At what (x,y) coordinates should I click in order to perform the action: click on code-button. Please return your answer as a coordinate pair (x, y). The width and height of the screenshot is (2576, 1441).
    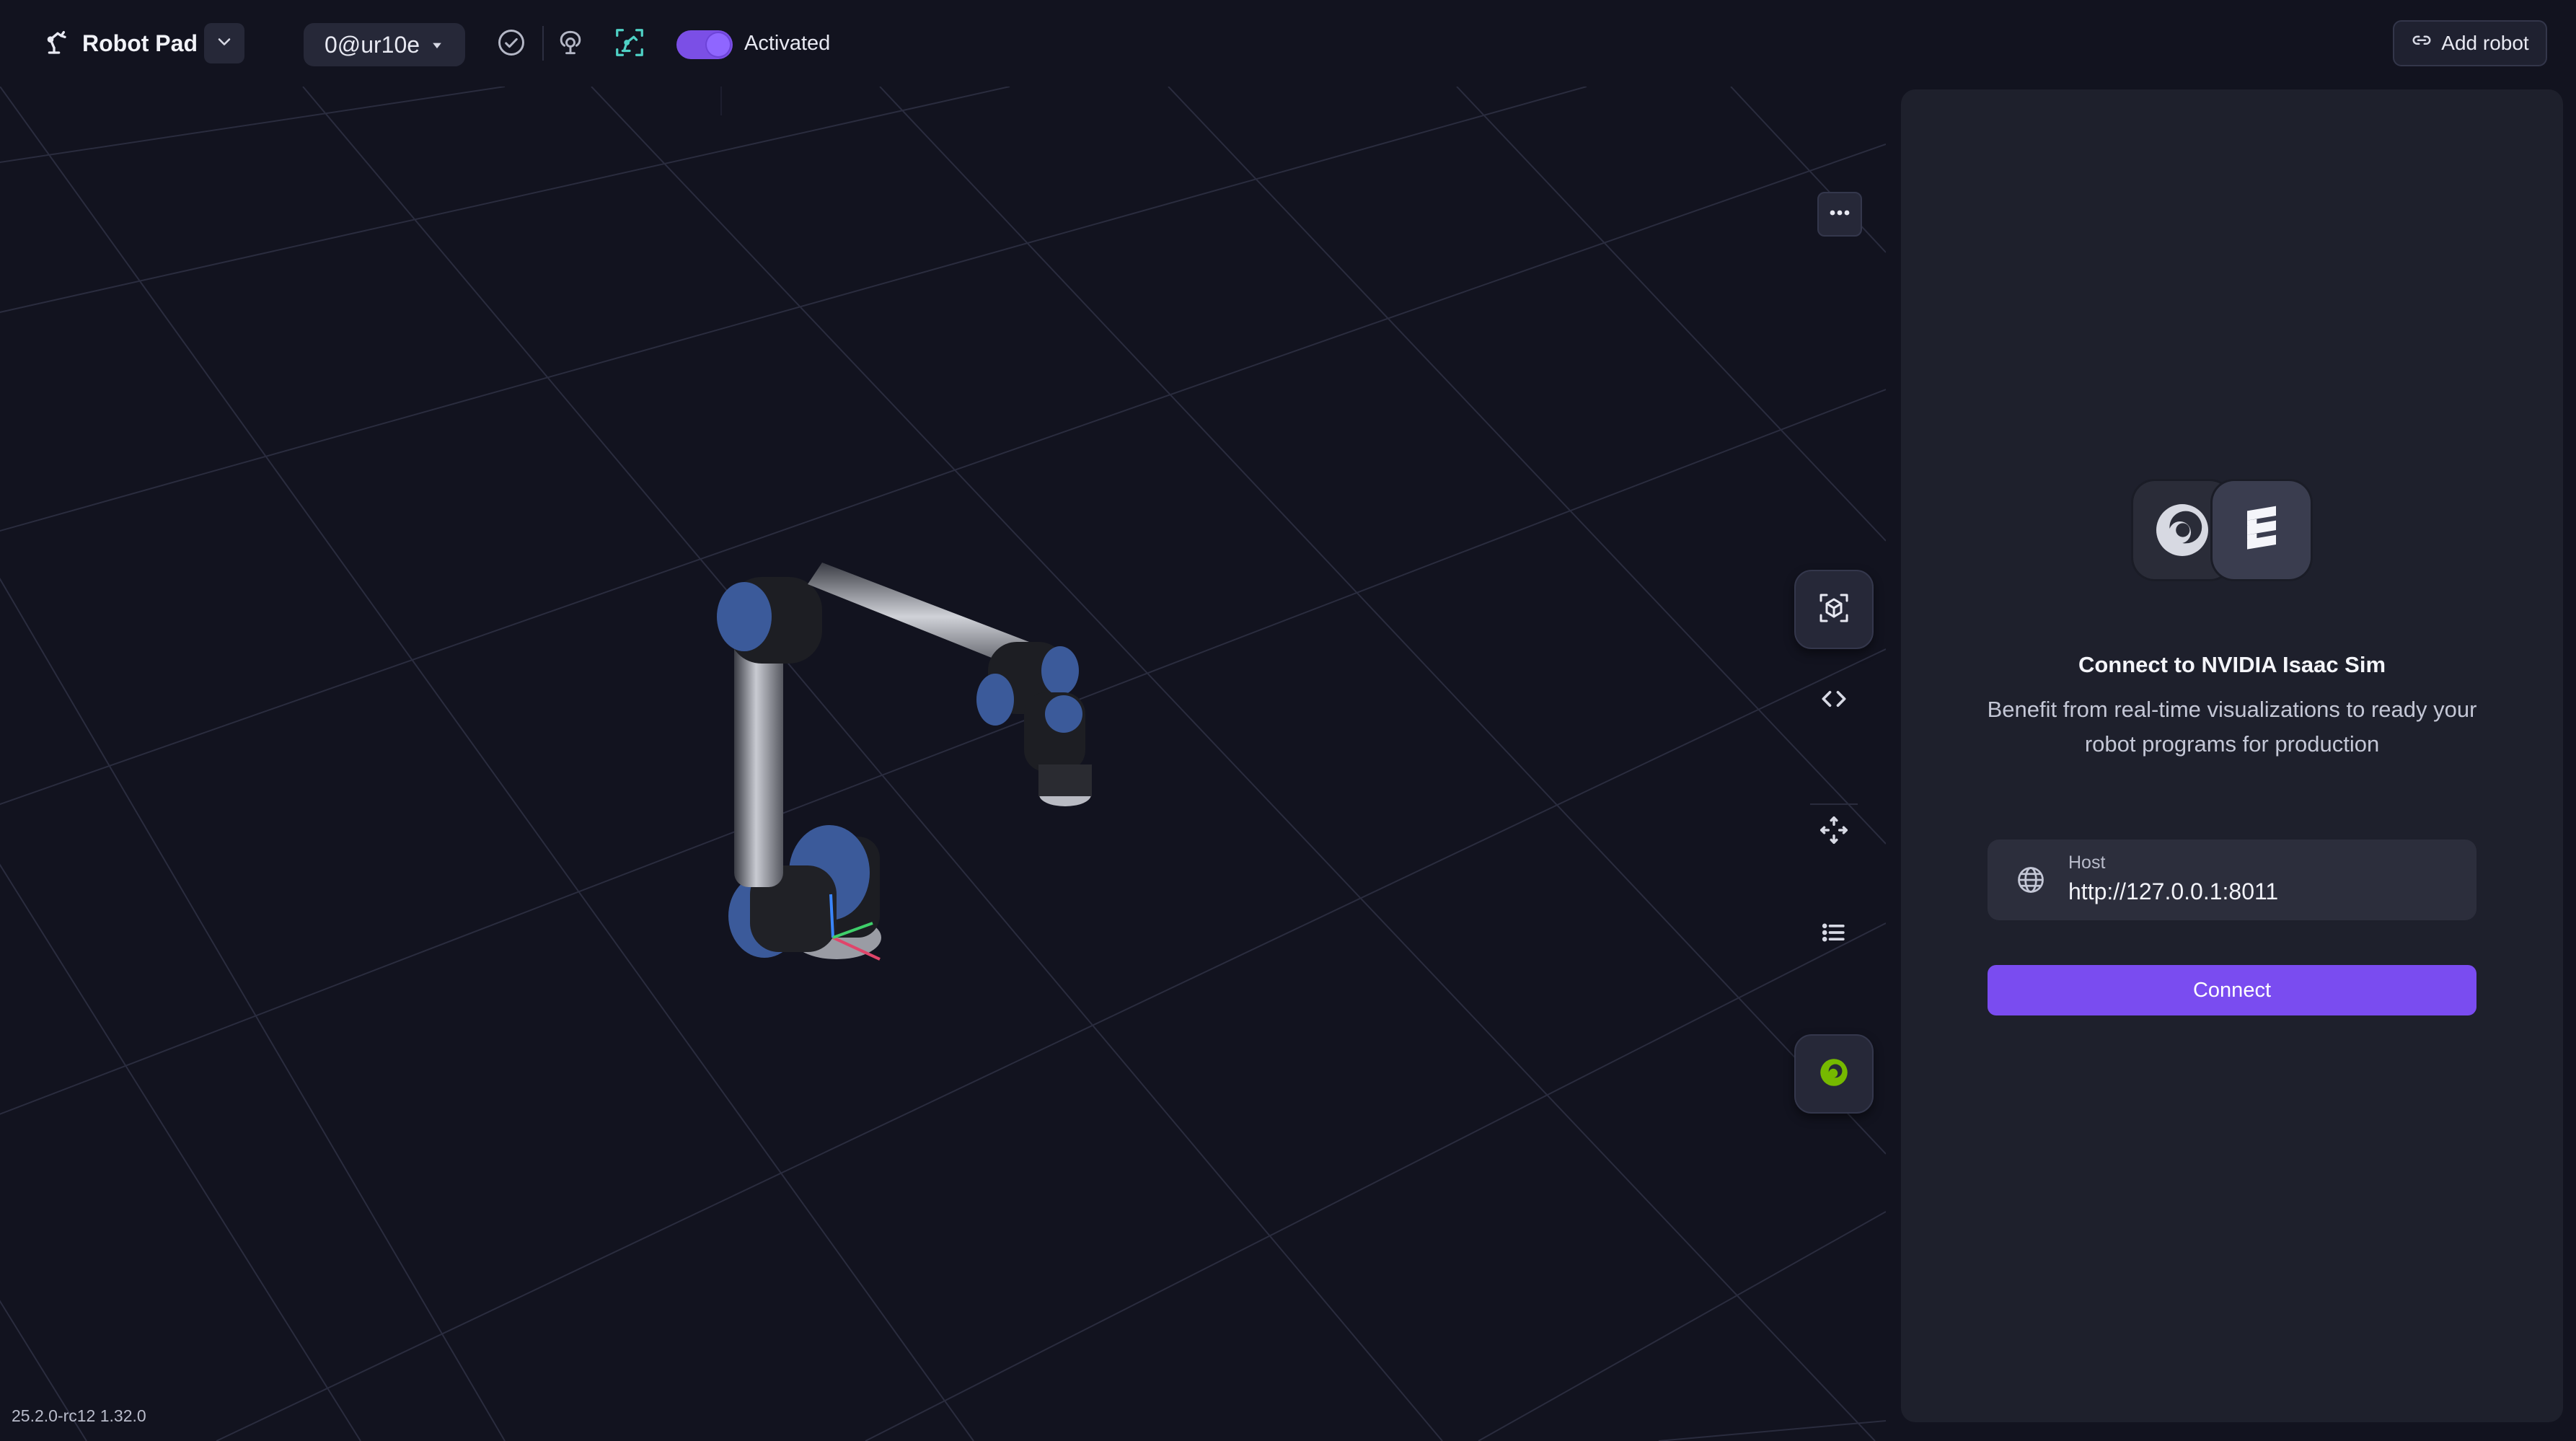
    Looking at the image, I should click on (1834, 700).